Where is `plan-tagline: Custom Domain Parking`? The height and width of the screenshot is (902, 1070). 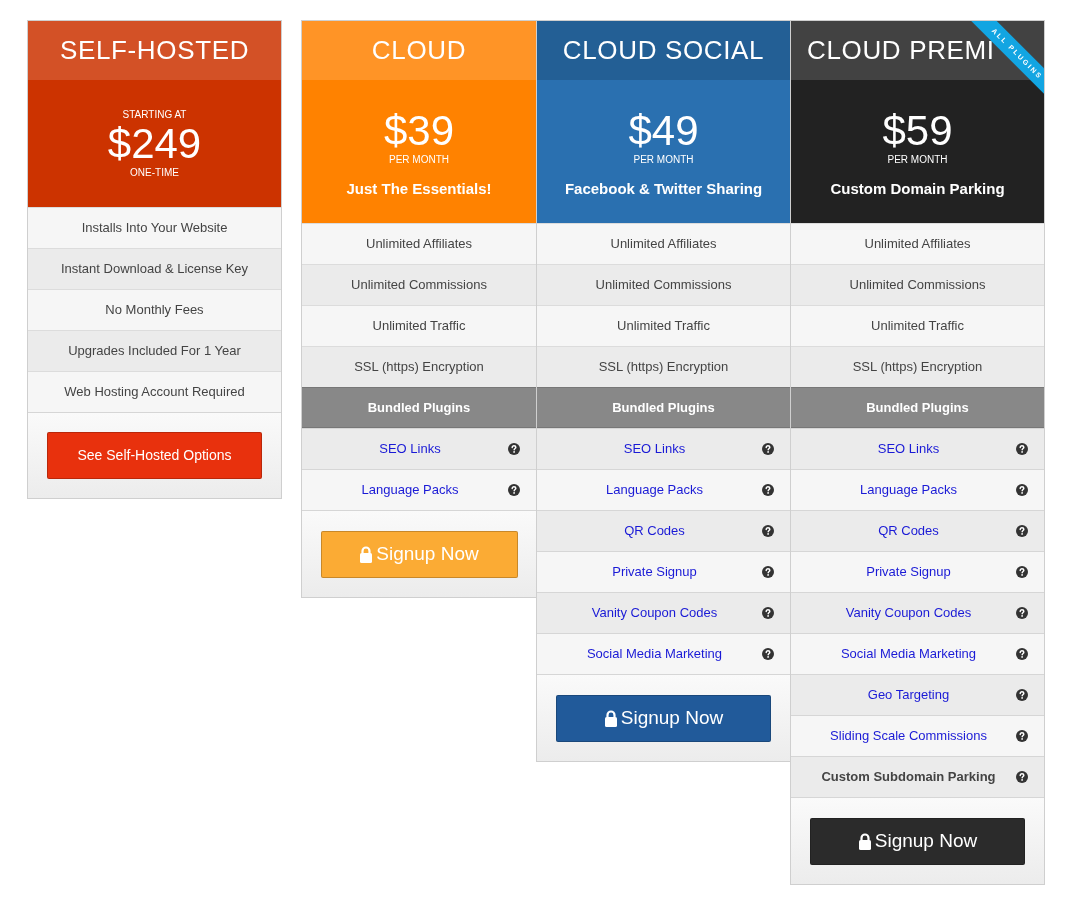
plan-tagline: Custom Domain Parking is located at coordinates (917, 189).